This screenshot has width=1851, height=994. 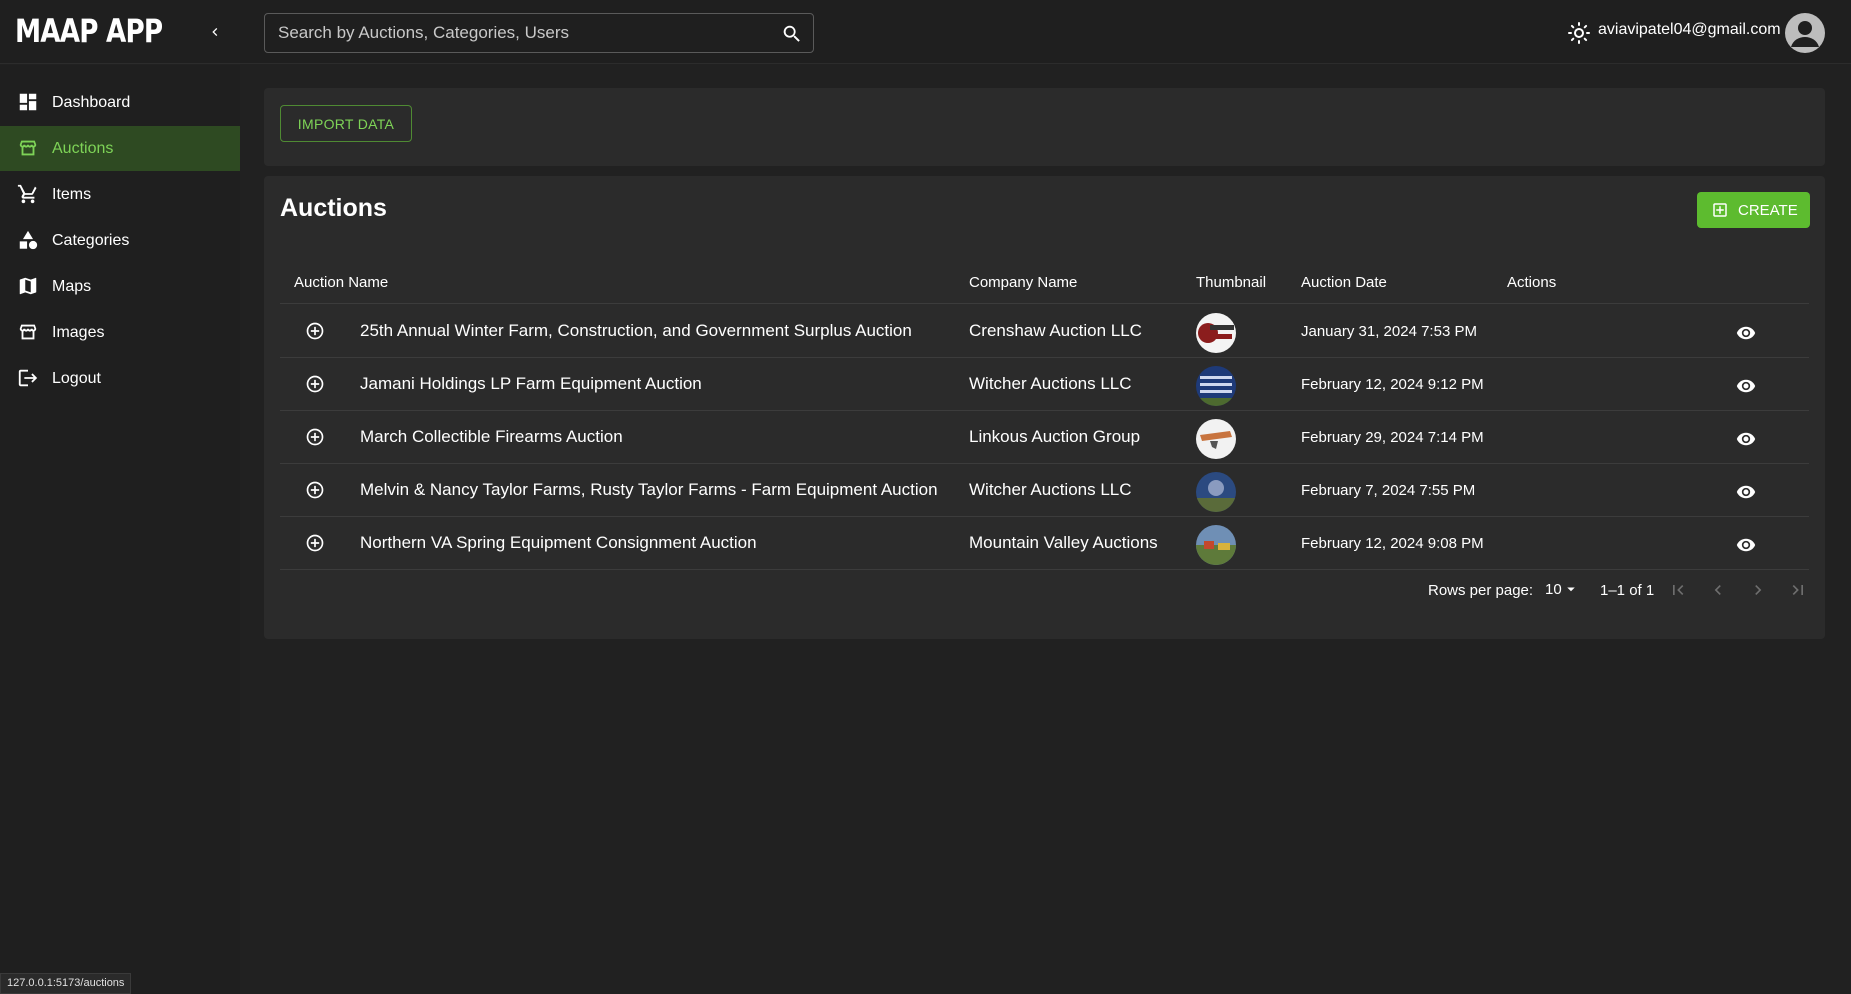 What do you see at coordinates (91, 240) in the screenshot?
I see `sidebar-item-label: Categories` at bounding box center [91, 240].